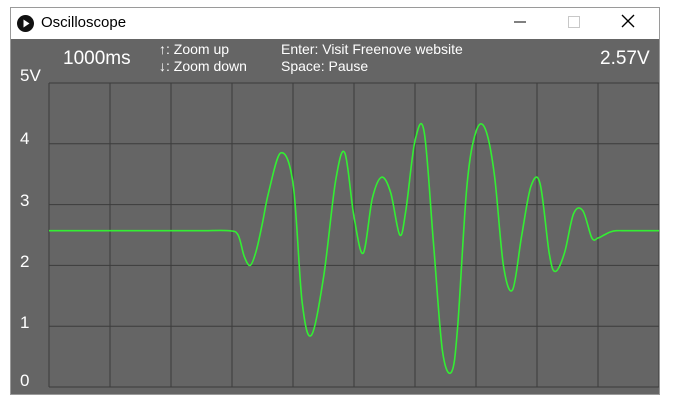  What do you see at coordinates (25, 380) in the screenshot?
I see `y-tick-label: 0` at bounding box center [25, 380].